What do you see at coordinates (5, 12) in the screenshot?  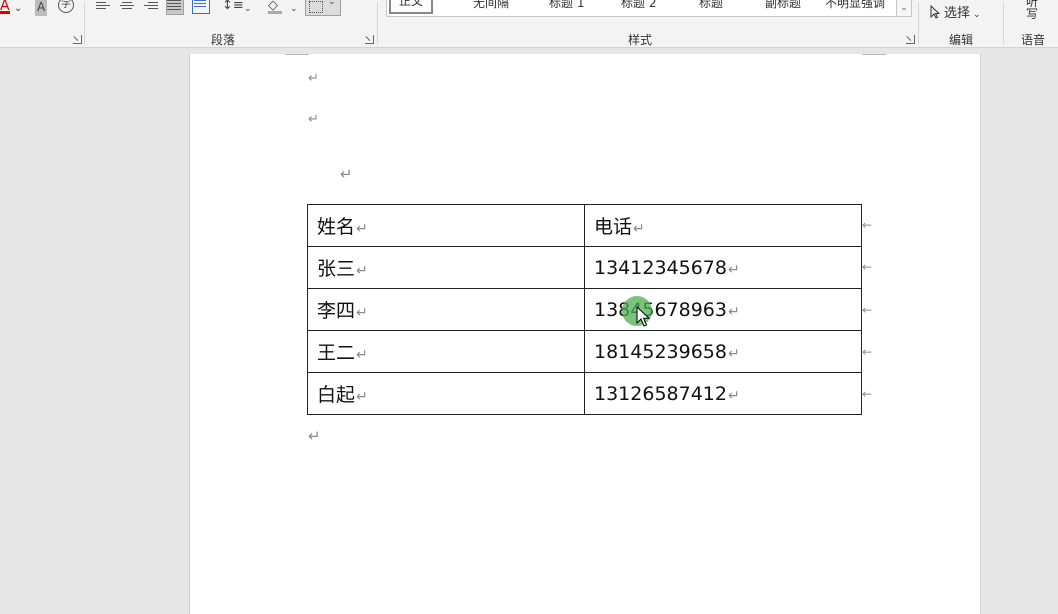 I see `font-color-bar` at bounding box center [5, 12].